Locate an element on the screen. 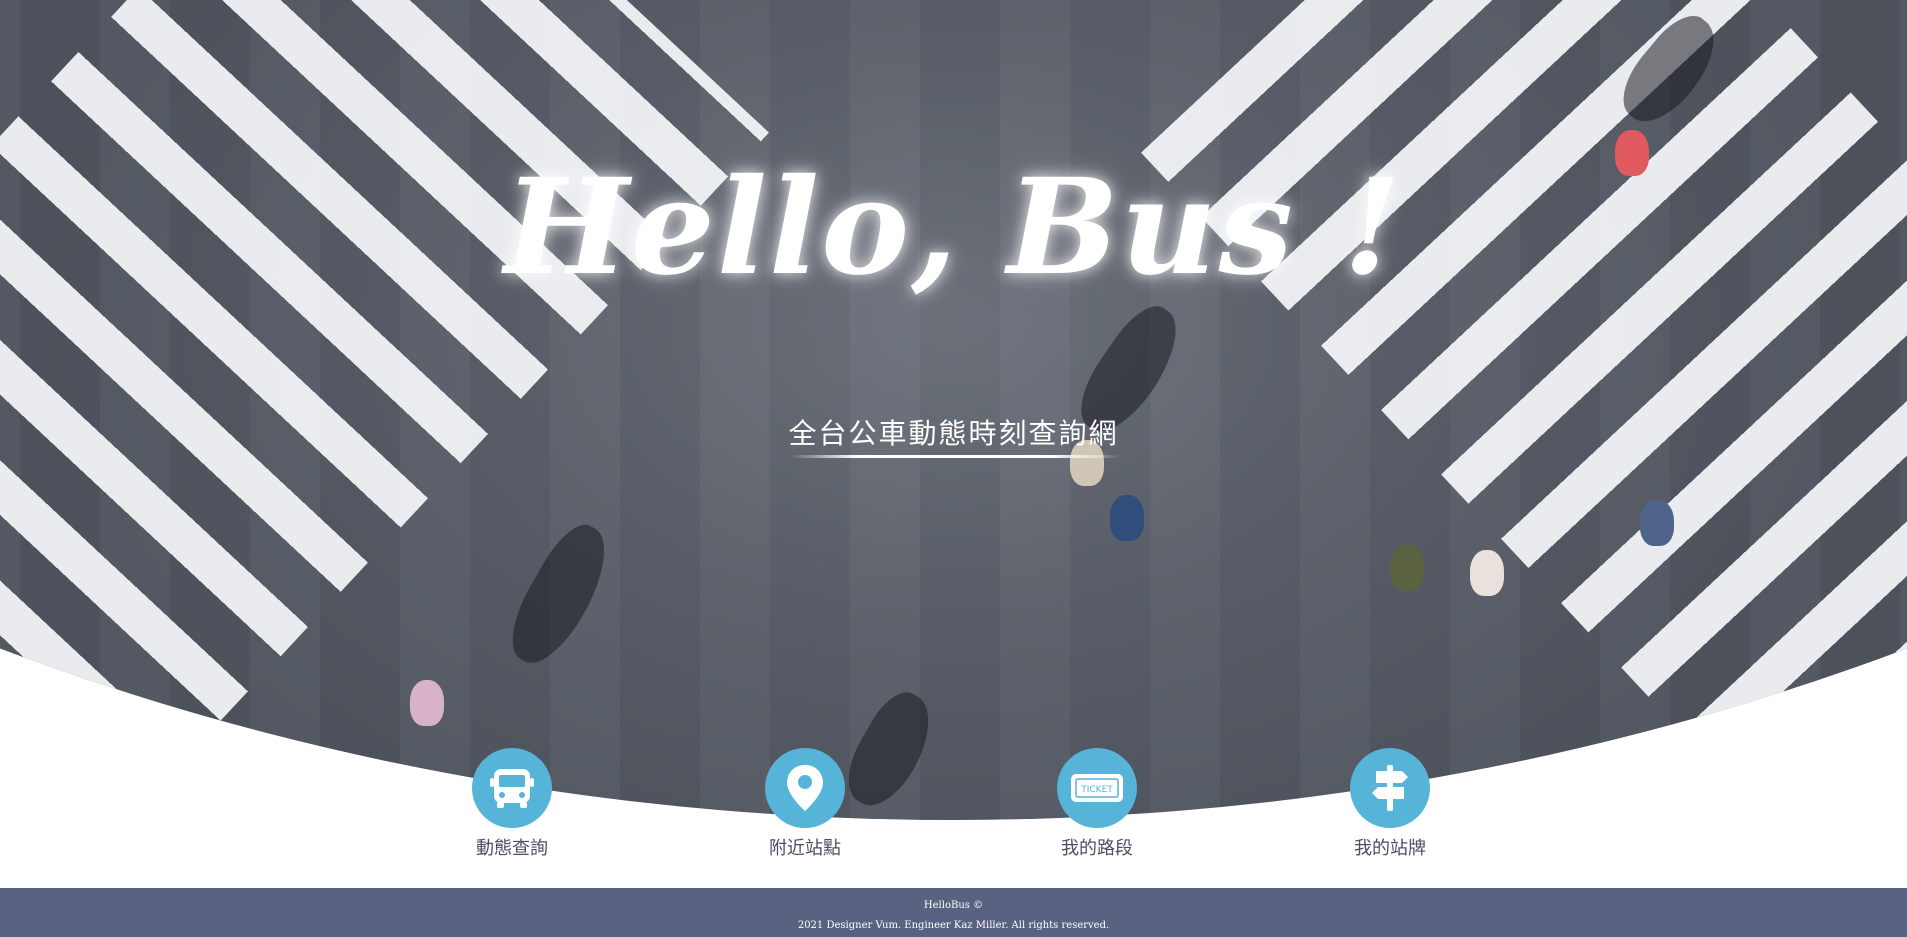 The height and width of the screenshot is (937, 1907). map-pin-icon-circle is located at coordinates (805, 788).